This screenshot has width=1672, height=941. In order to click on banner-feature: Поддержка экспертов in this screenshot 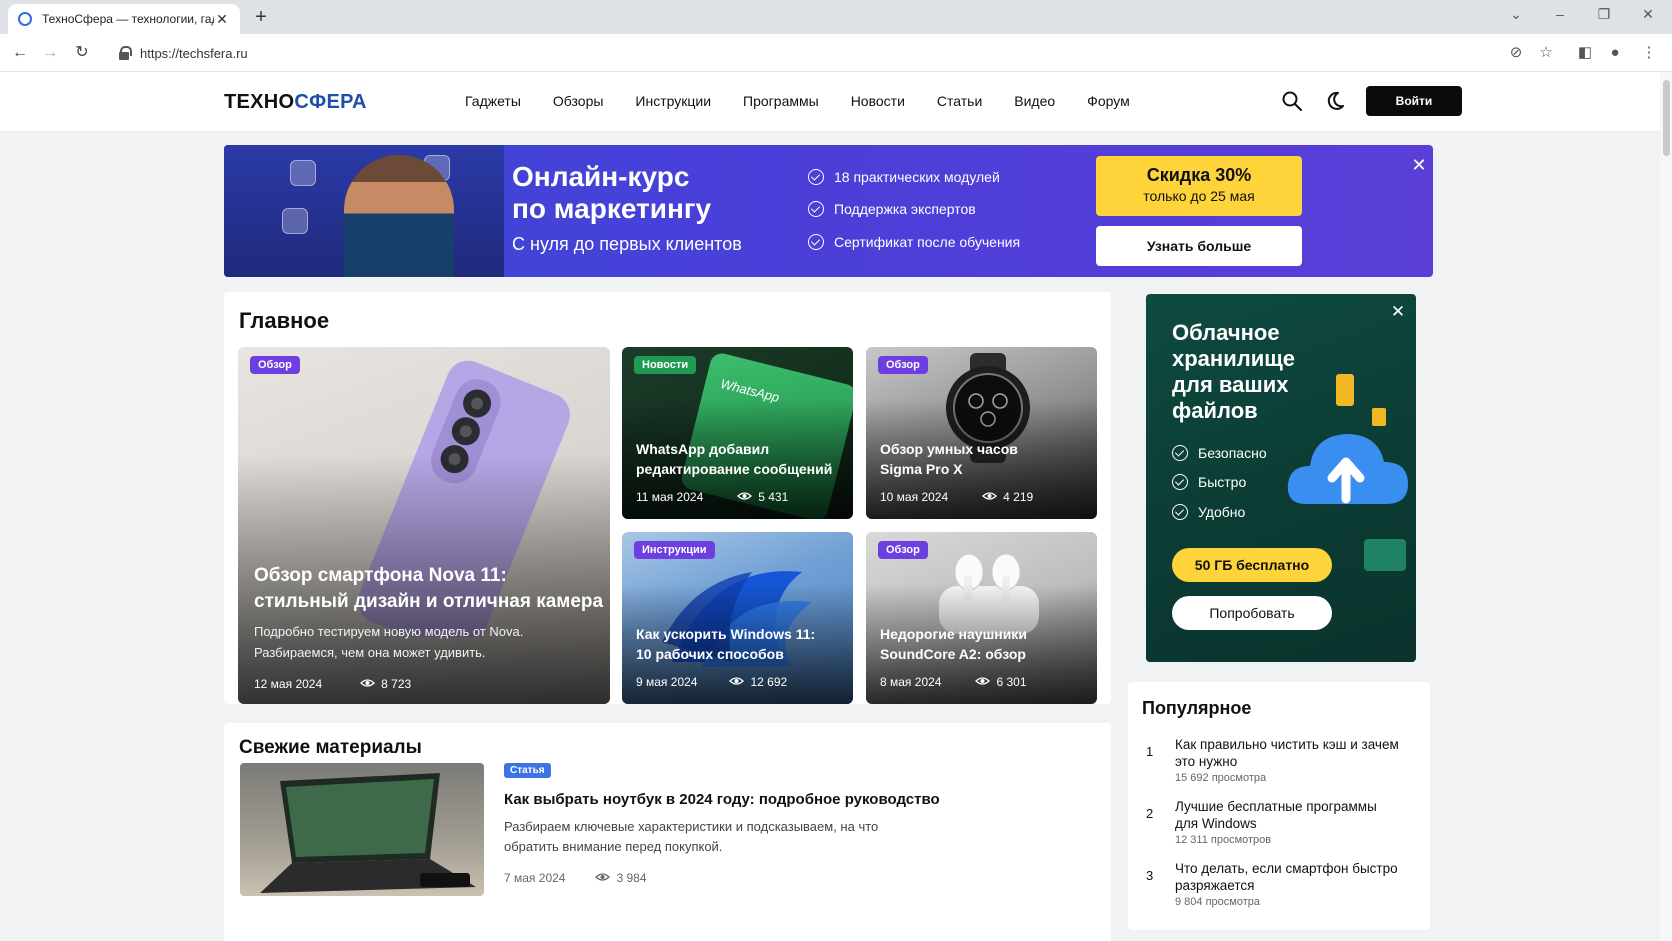, I will do `click(892, 209)`.